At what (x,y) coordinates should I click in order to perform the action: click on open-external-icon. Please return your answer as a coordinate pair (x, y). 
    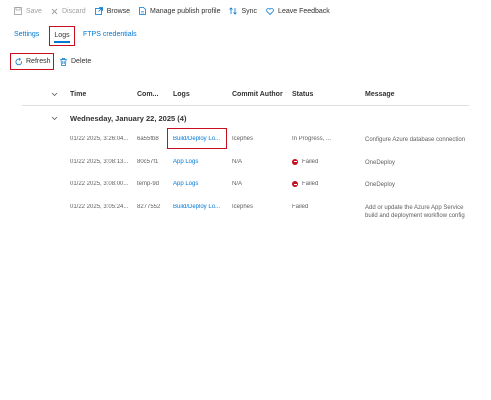
    Looking at the image, I should click on (98, 11).